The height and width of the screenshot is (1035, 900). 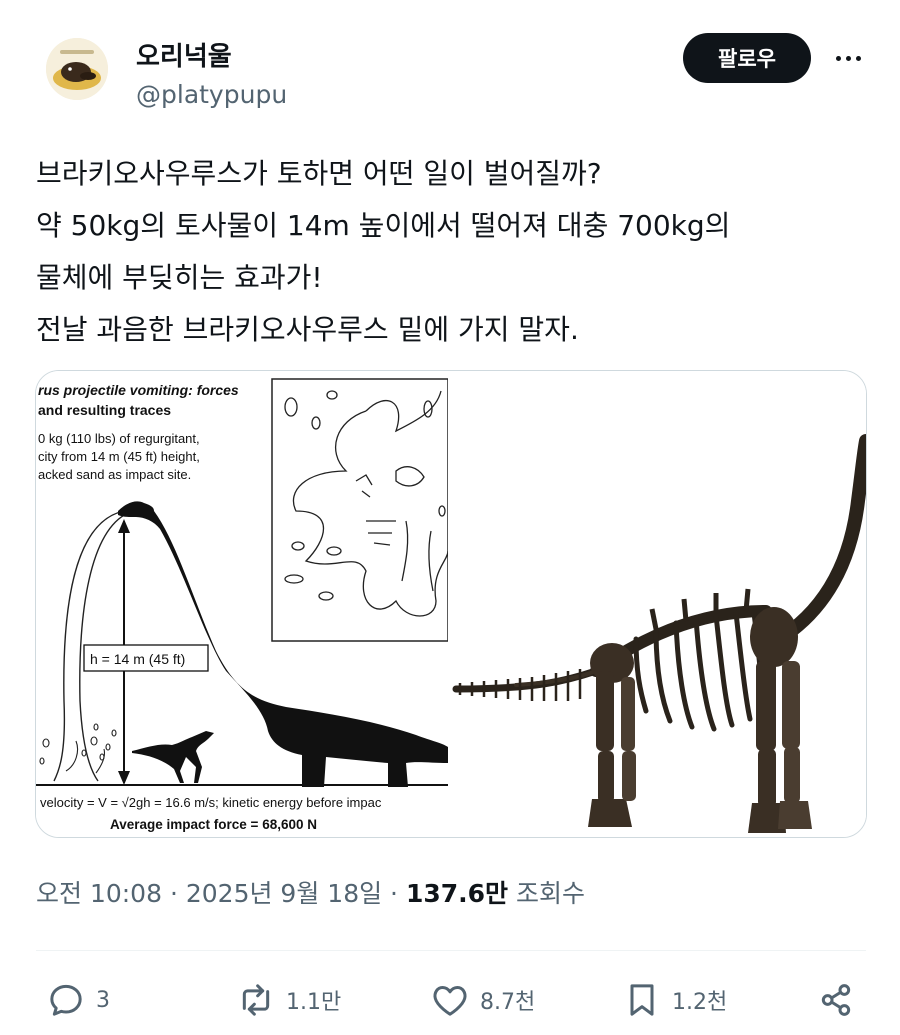 What do you see at coordinates (848, 58) in the screenshot?
I see `more-options-icon` at bounding box center [848, 58].